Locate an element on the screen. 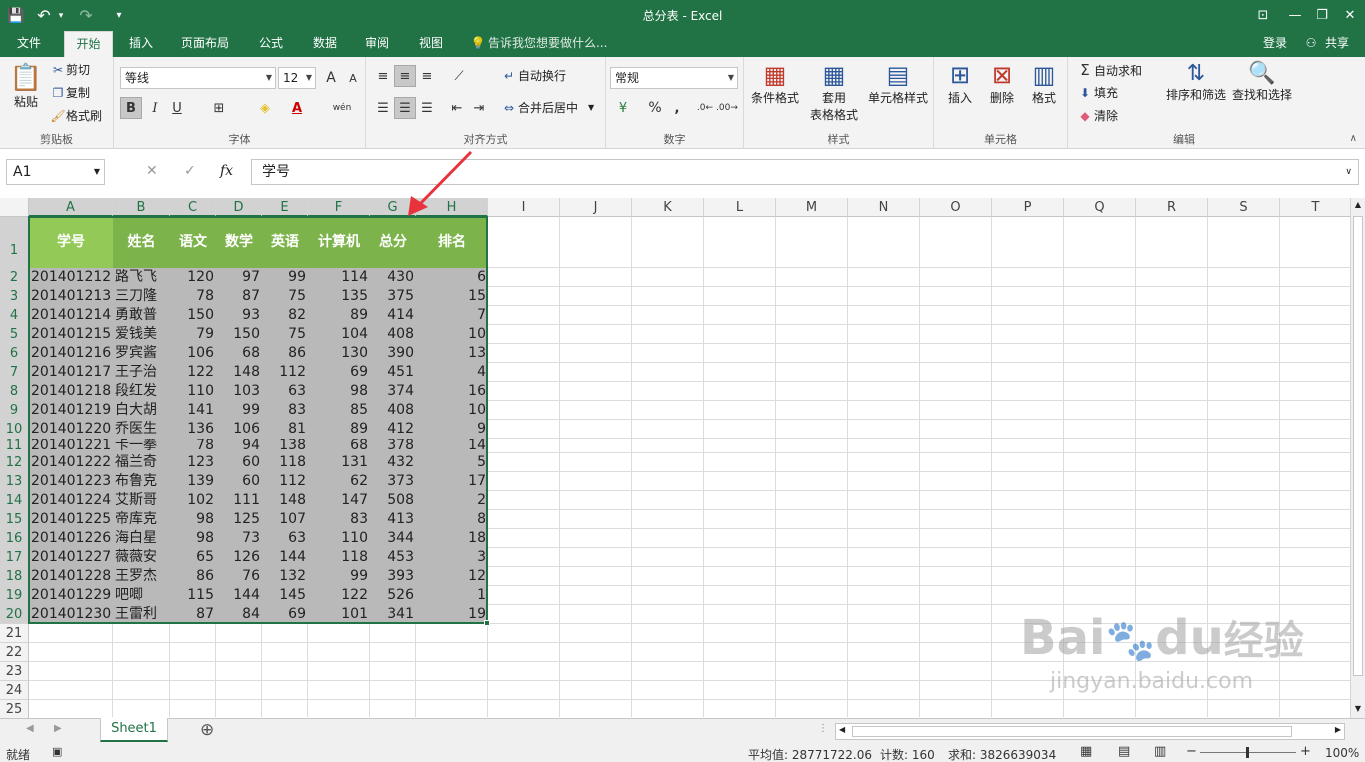 The width and height of the screenshot is (1365, 762). vertical-scrollbar: ▲ ▼ is located at coordinates (1357, 458).